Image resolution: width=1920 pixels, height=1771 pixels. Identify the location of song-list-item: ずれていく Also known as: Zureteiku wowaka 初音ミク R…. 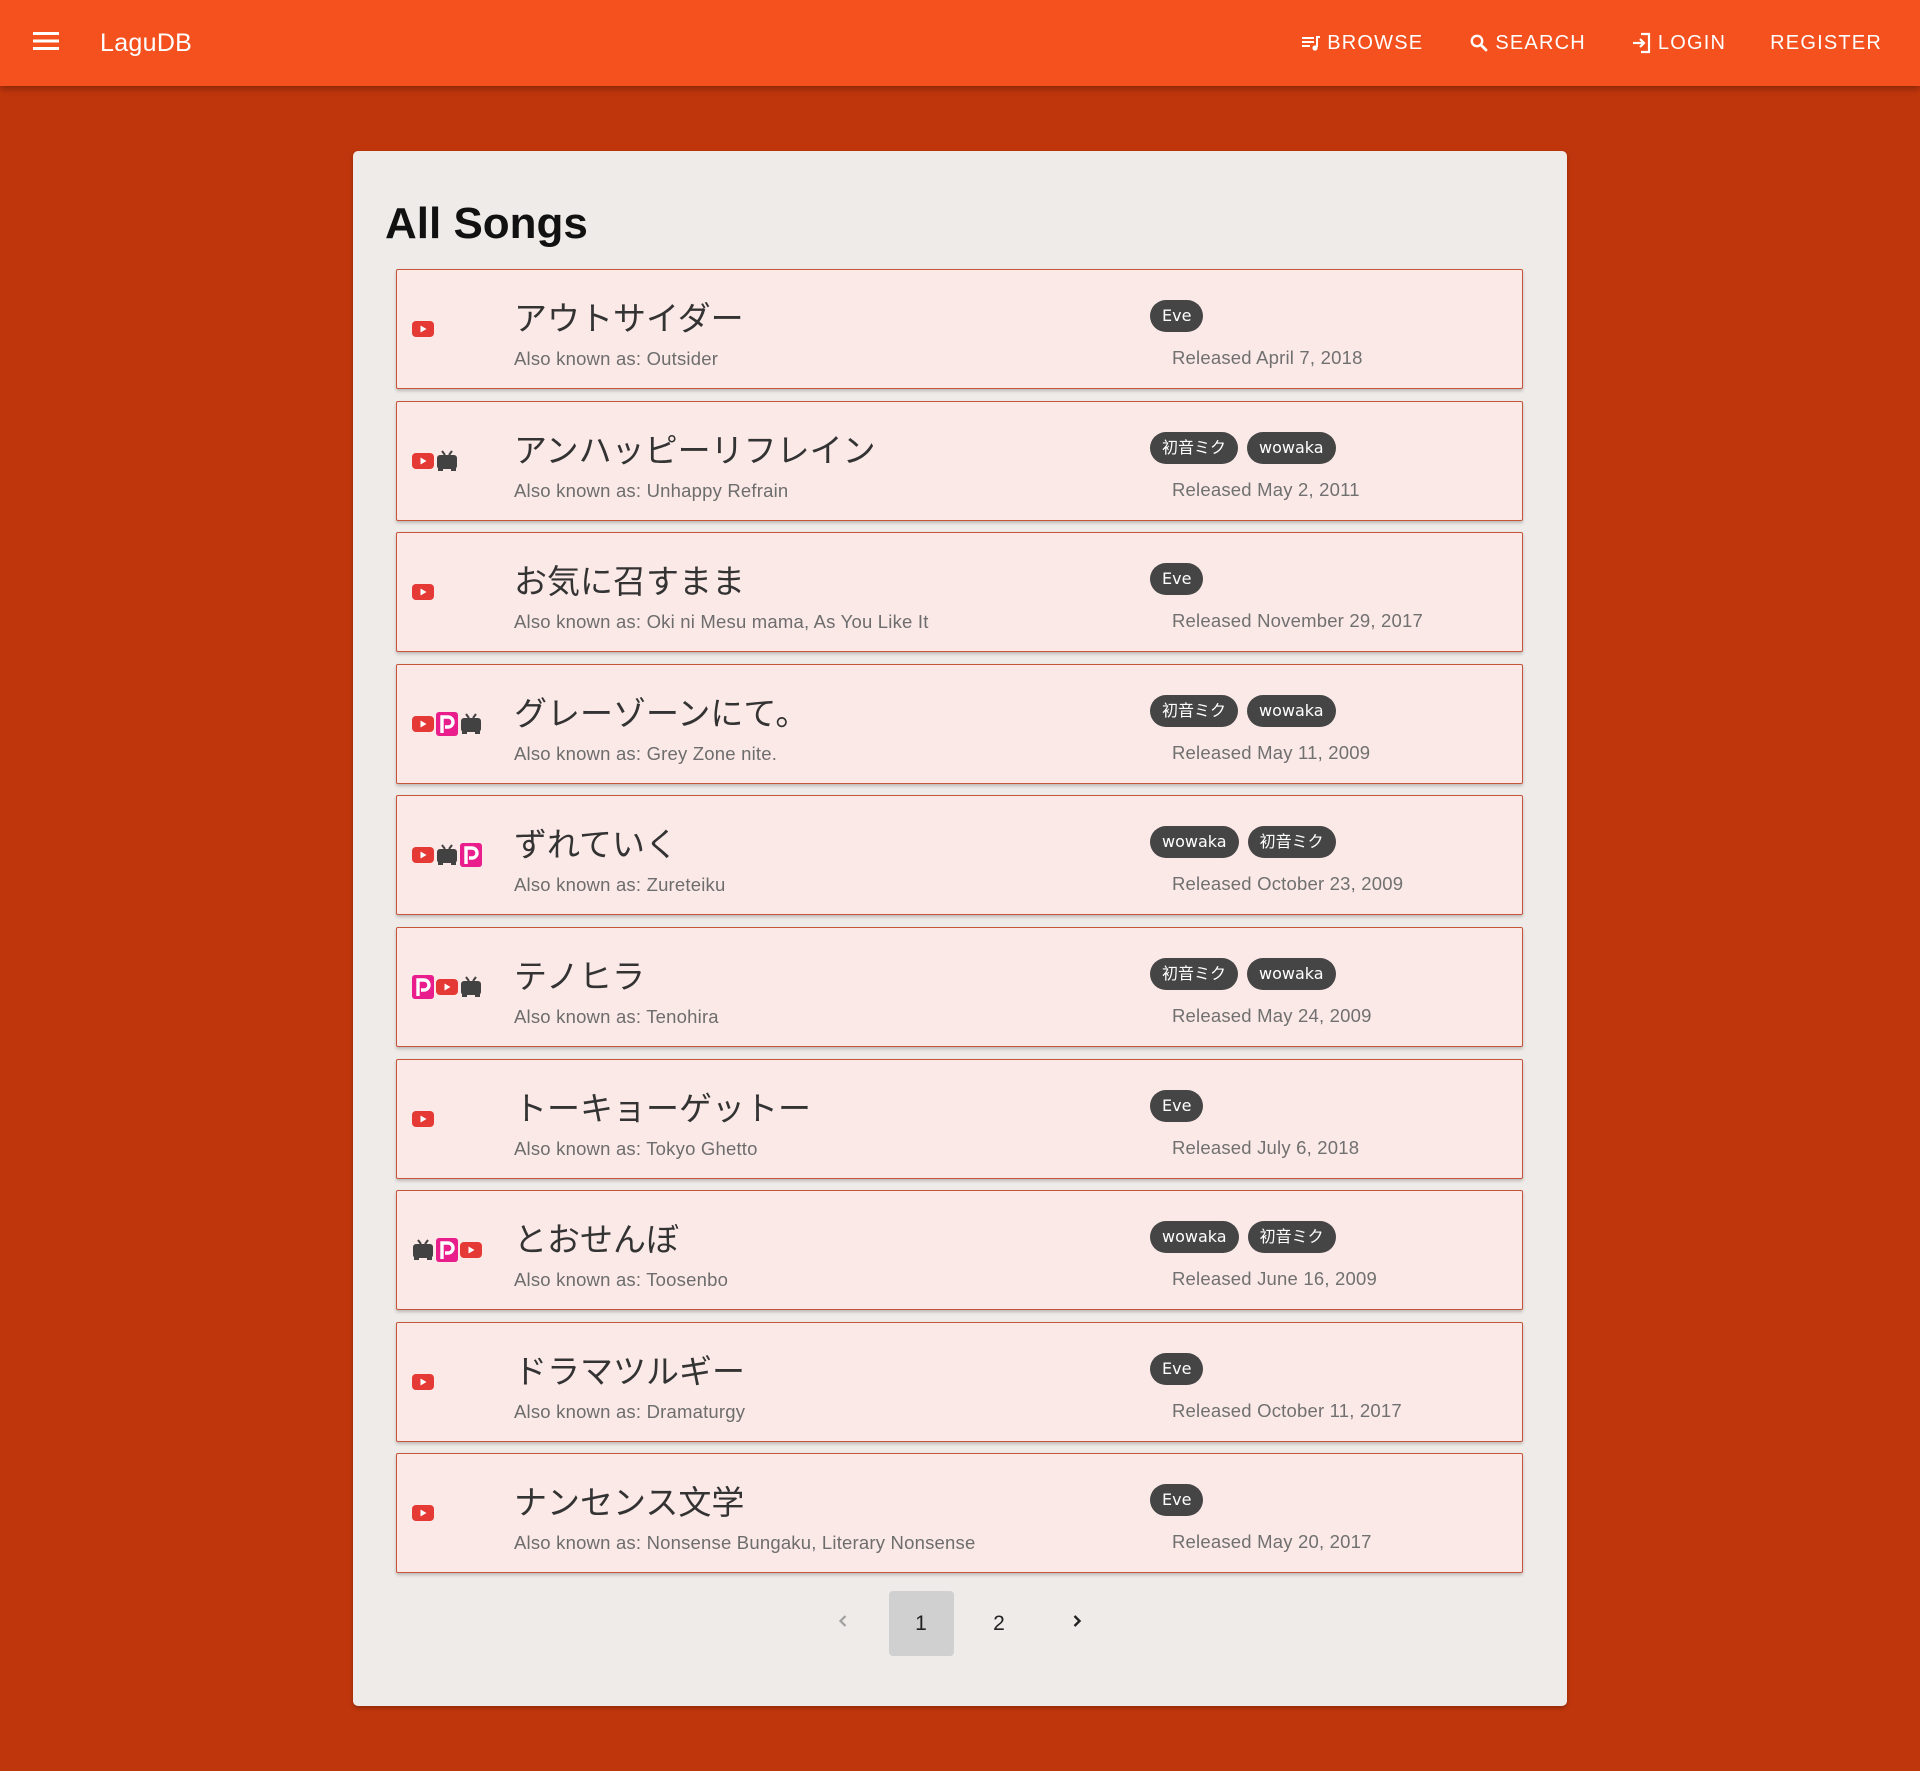
(959, 855).